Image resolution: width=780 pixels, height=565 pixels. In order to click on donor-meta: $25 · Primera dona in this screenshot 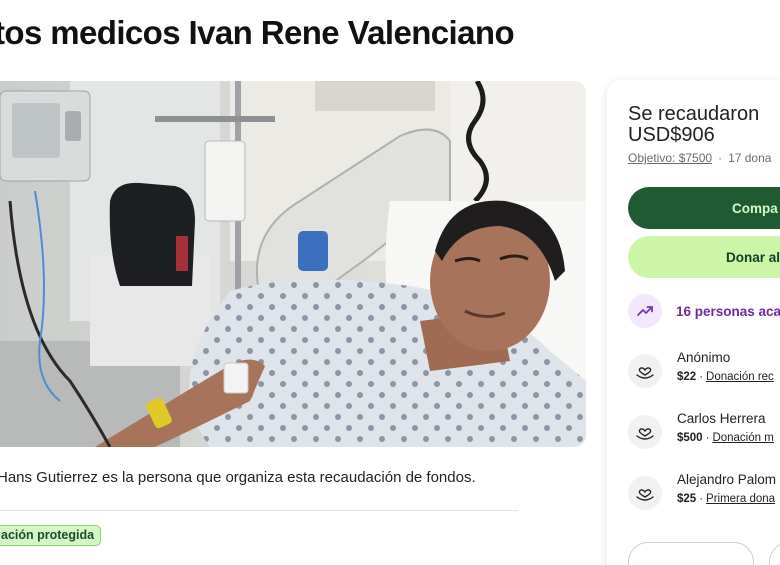, I will do `click(726, 499)`.